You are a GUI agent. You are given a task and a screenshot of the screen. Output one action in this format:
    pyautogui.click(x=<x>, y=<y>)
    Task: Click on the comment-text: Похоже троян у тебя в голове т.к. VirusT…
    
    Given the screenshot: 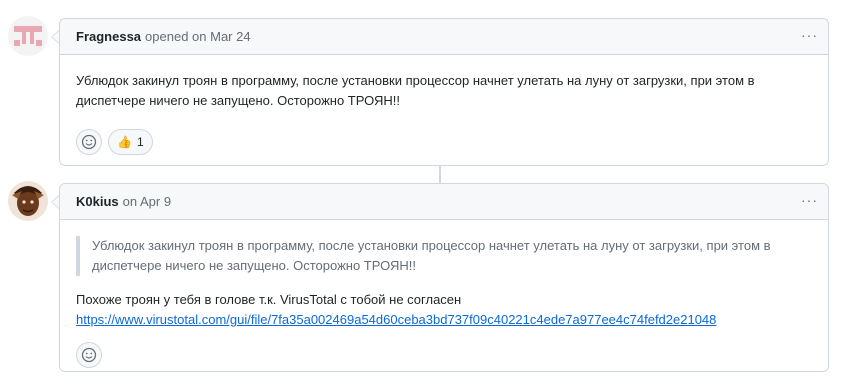 What is the action you would take?
    pyautogui.click(x=269, y=299)
    